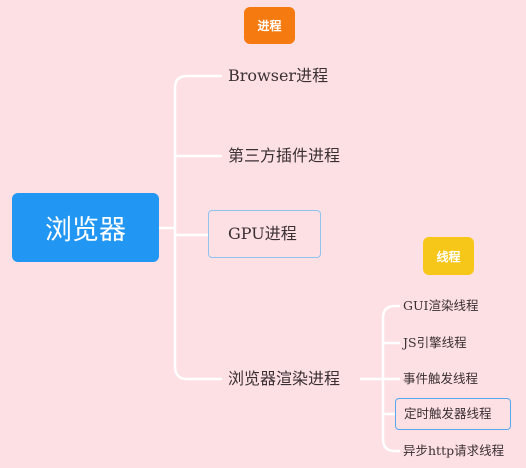  I want to click on process-node-renderer: 浏览器渲染进程, so click(284, 379).